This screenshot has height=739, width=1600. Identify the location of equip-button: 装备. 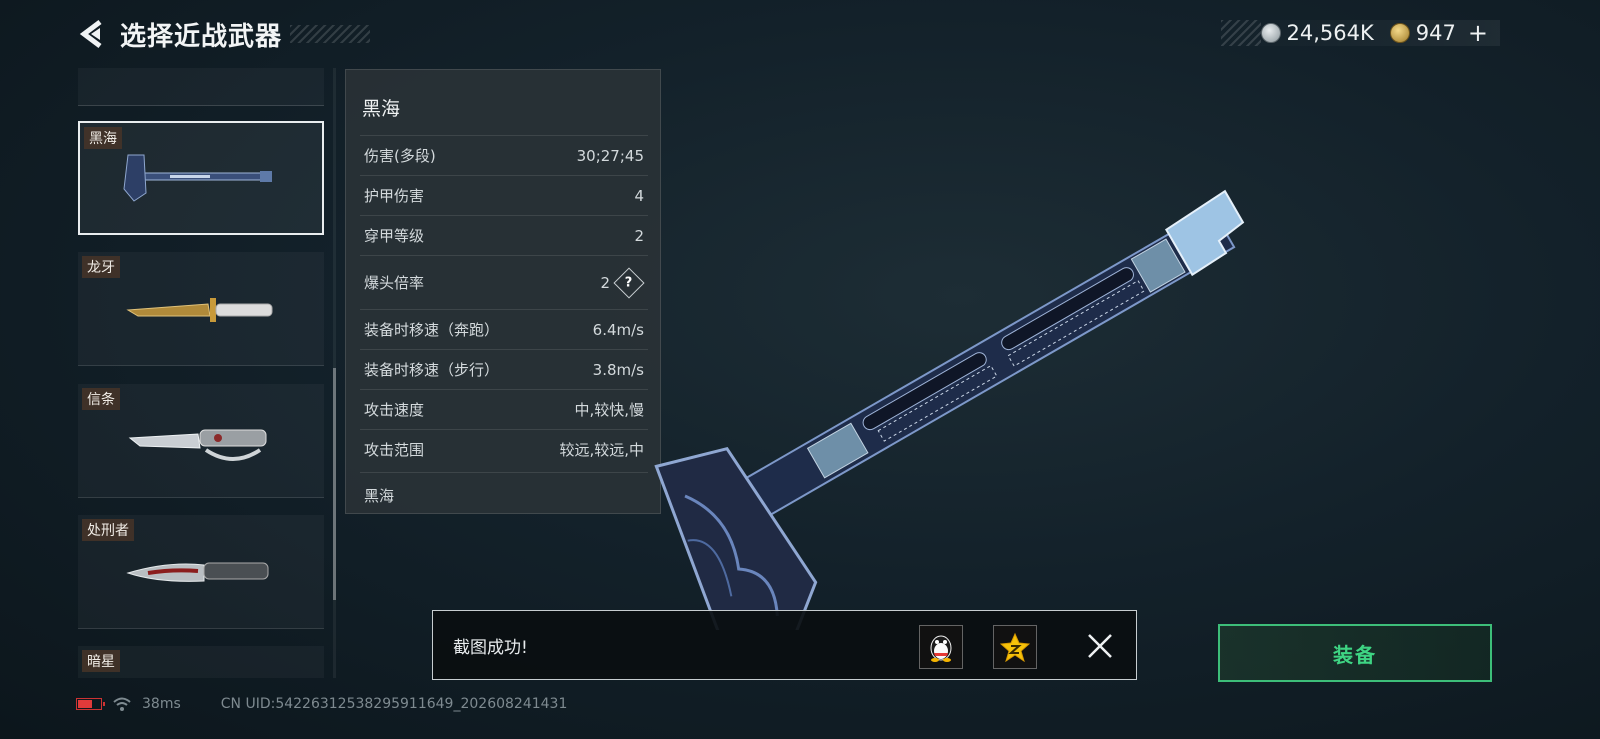
(1355, 653).